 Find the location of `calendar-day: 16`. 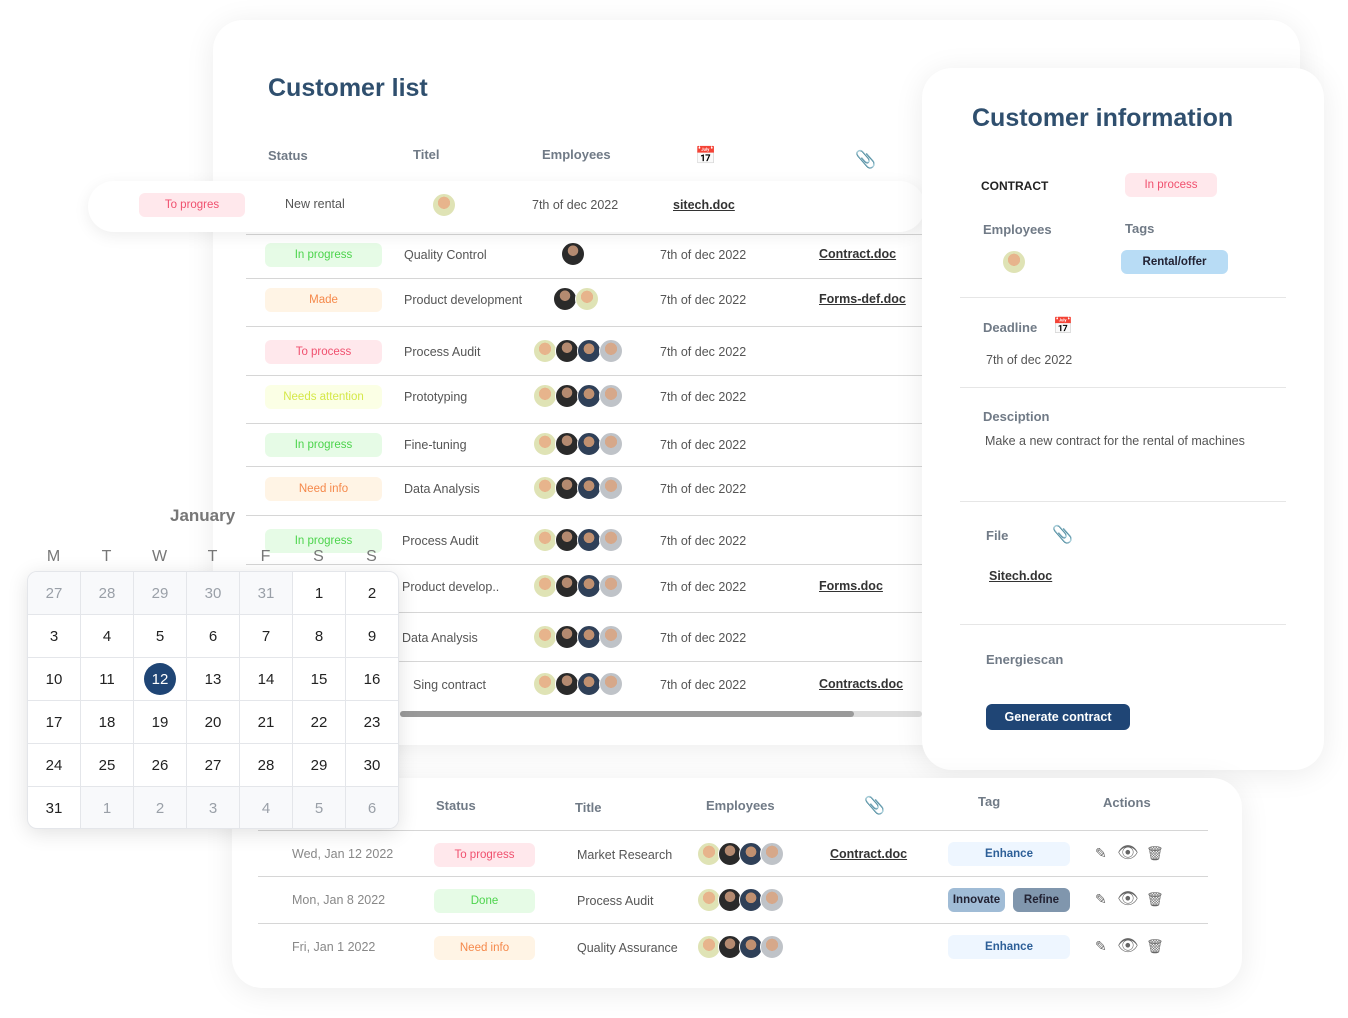

calendar-day: 16 is located at coordinates (372, 679).